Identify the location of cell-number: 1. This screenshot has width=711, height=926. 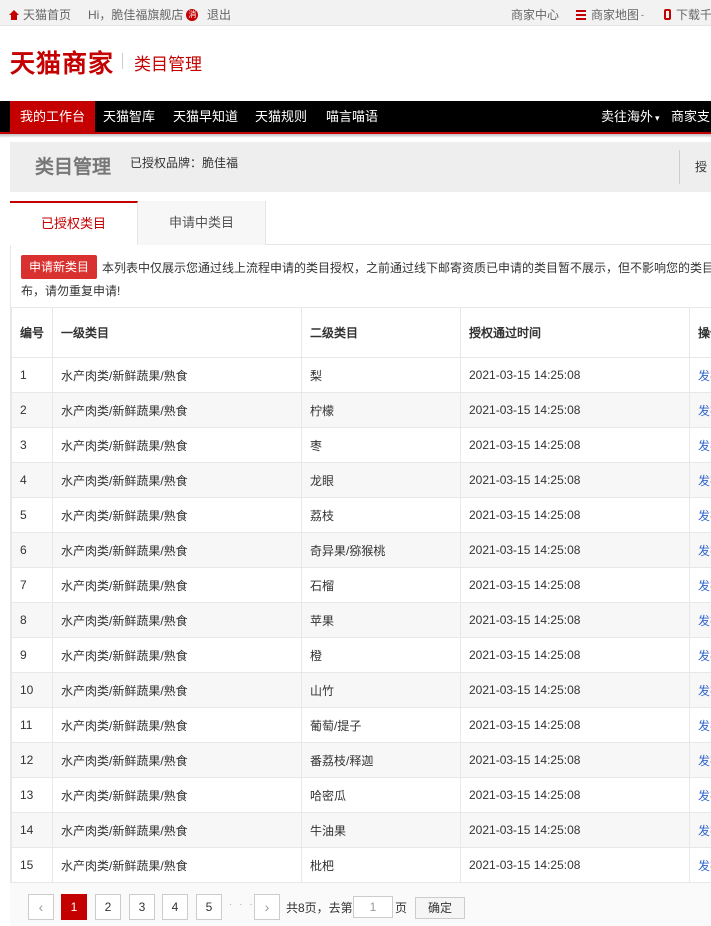
(32, 375).